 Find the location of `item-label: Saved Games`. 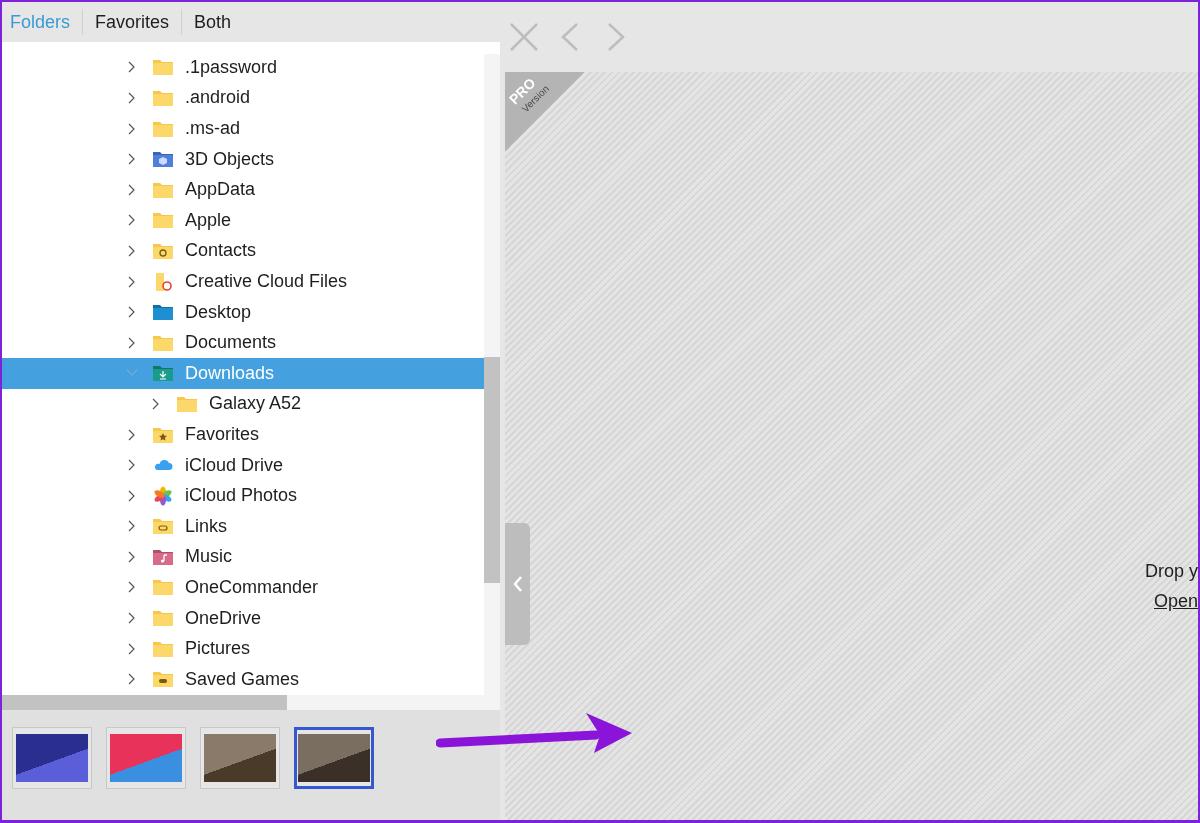

item-label: Saved Games is located at coordinates (242, 679).